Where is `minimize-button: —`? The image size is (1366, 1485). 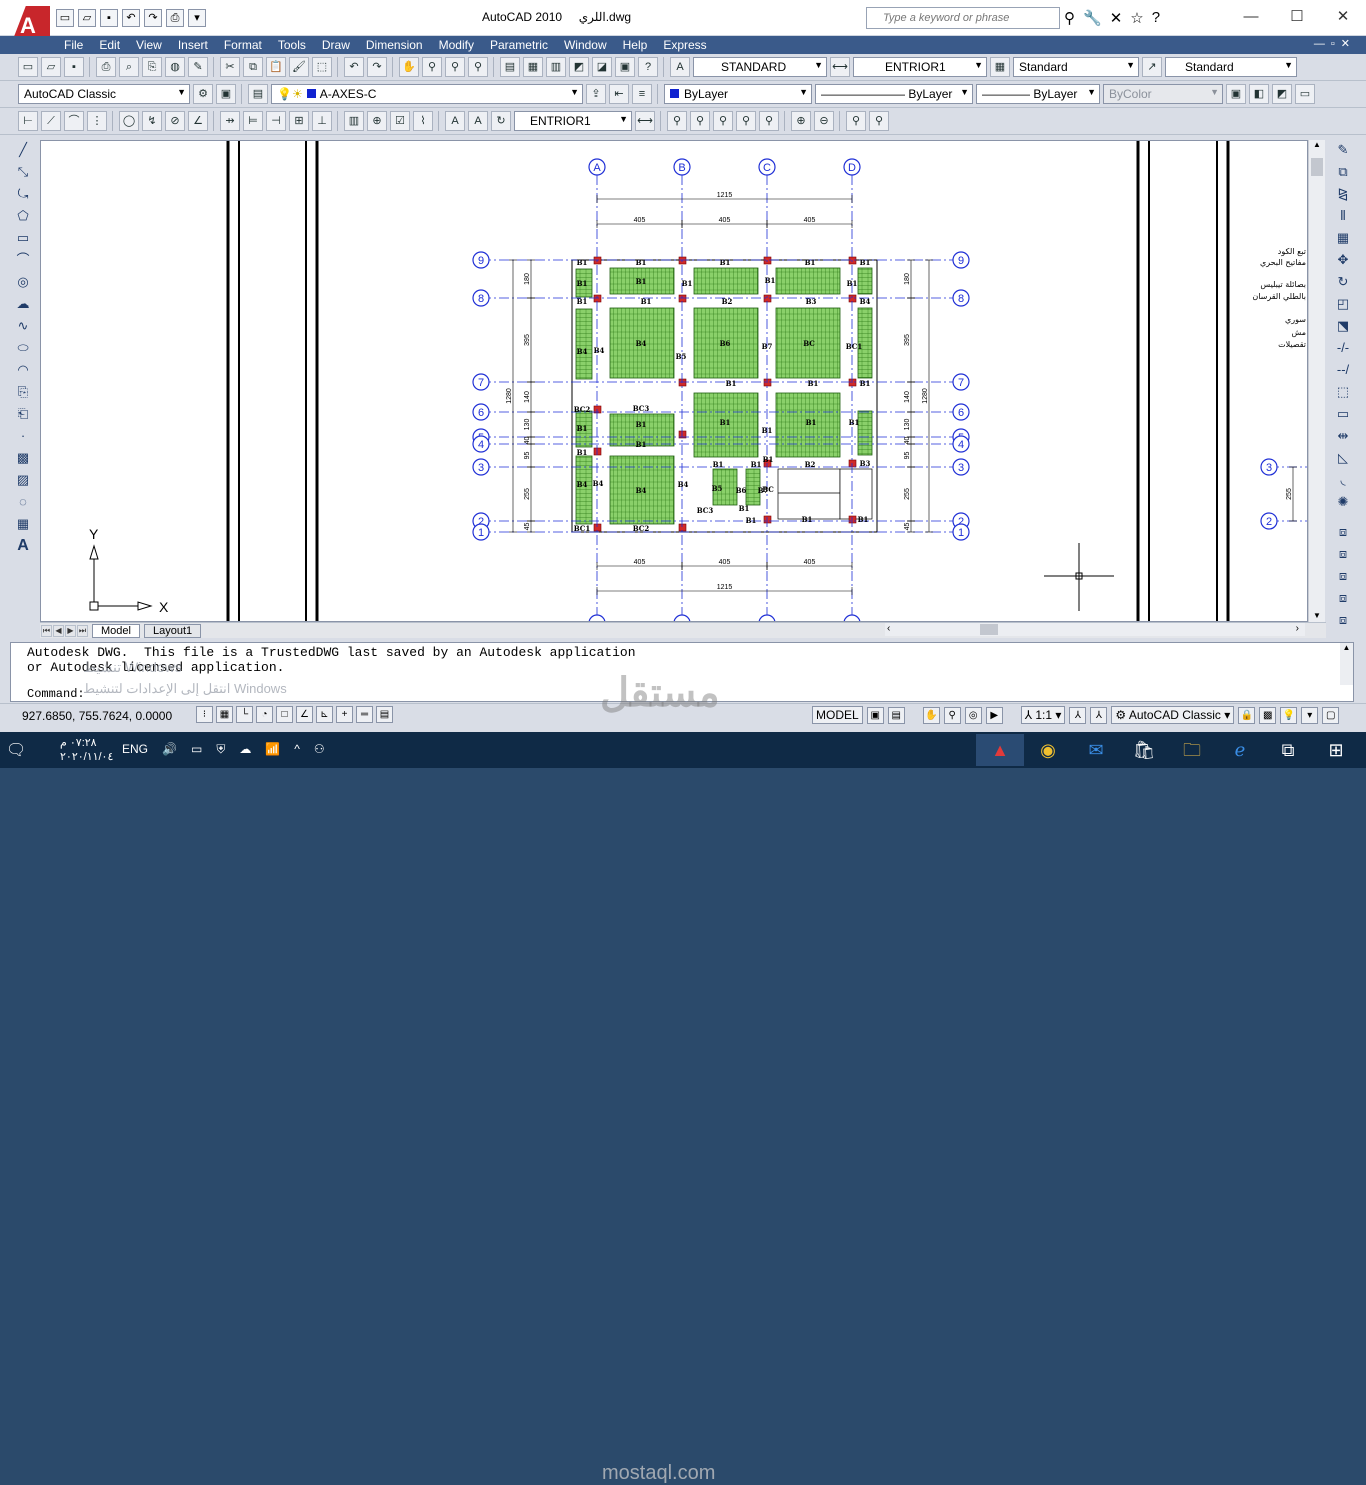
minimize-button: — is located at coordinates (1251, 17).